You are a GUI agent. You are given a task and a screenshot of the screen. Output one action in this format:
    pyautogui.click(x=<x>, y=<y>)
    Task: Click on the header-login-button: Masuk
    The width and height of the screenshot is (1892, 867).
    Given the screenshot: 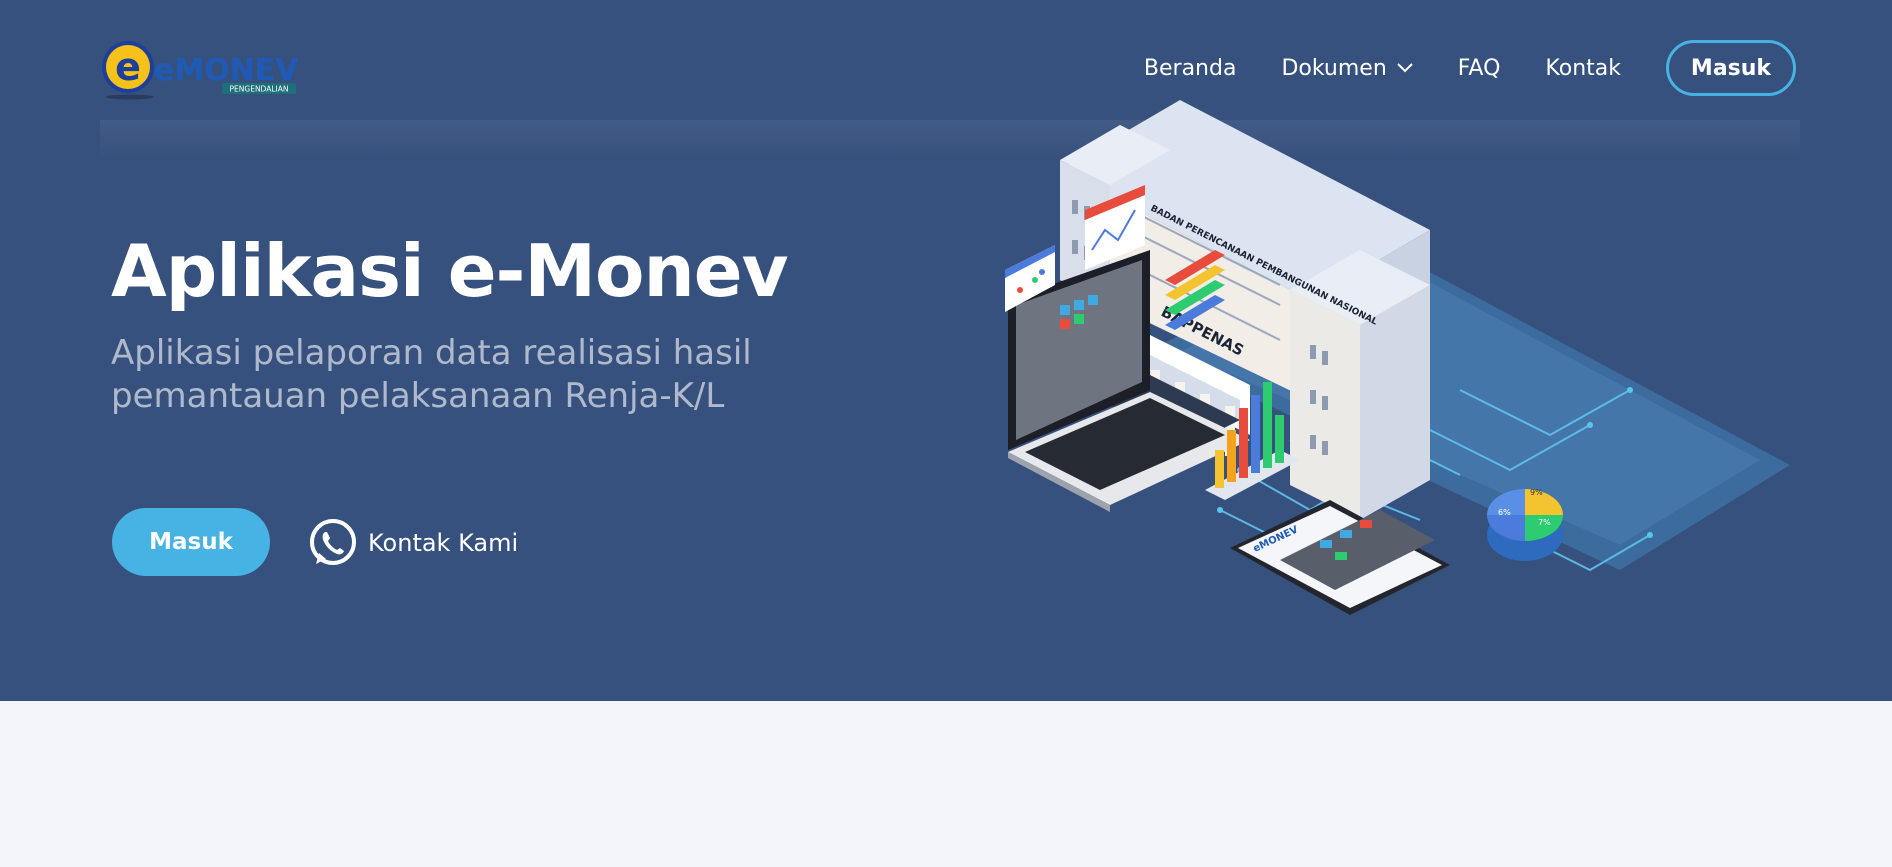 What is the action you would take?
    pyautogui.click(x=1731, y=68)
    